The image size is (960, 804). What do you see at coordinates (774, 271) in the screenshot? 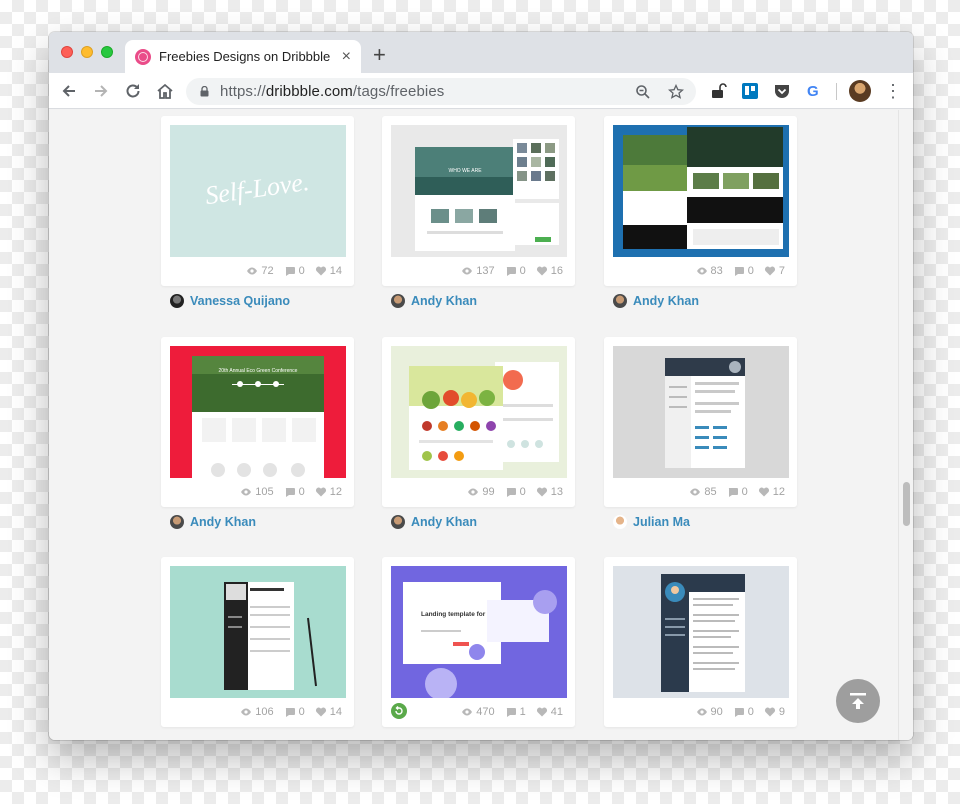
I see `likes-stat: 7` at bounding box center [774, 271].